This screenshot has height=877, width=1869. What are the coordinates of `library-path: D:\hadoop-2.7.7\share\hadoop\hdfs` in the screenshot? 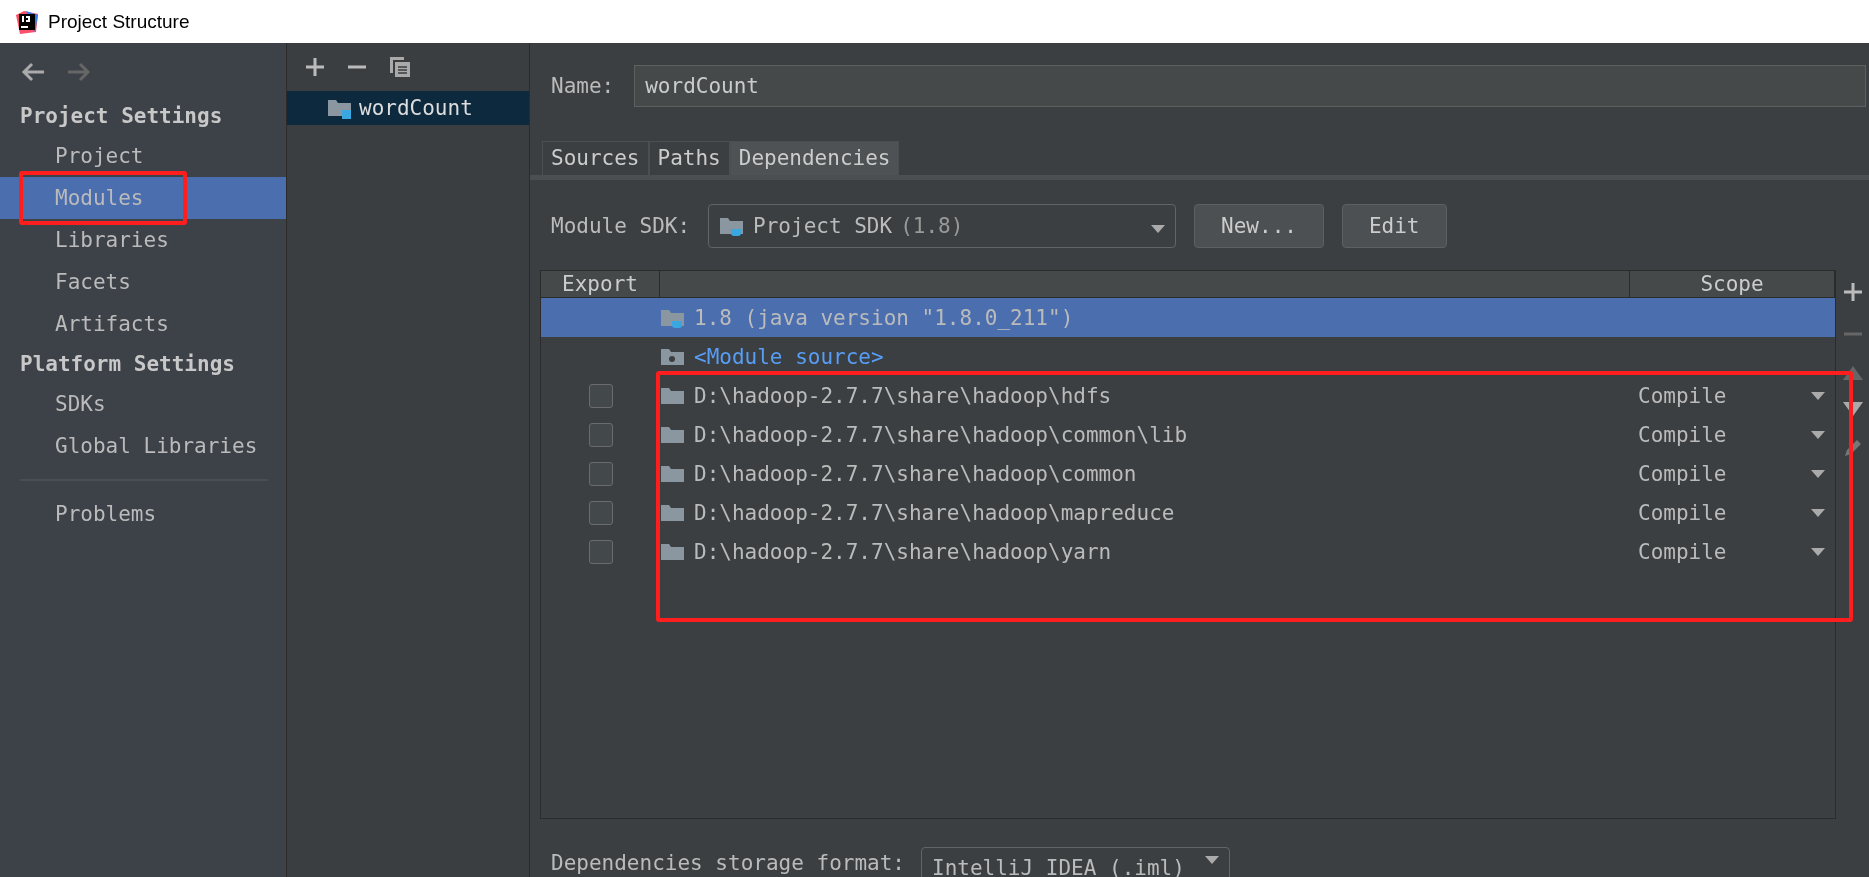 It's located at (903, 395).